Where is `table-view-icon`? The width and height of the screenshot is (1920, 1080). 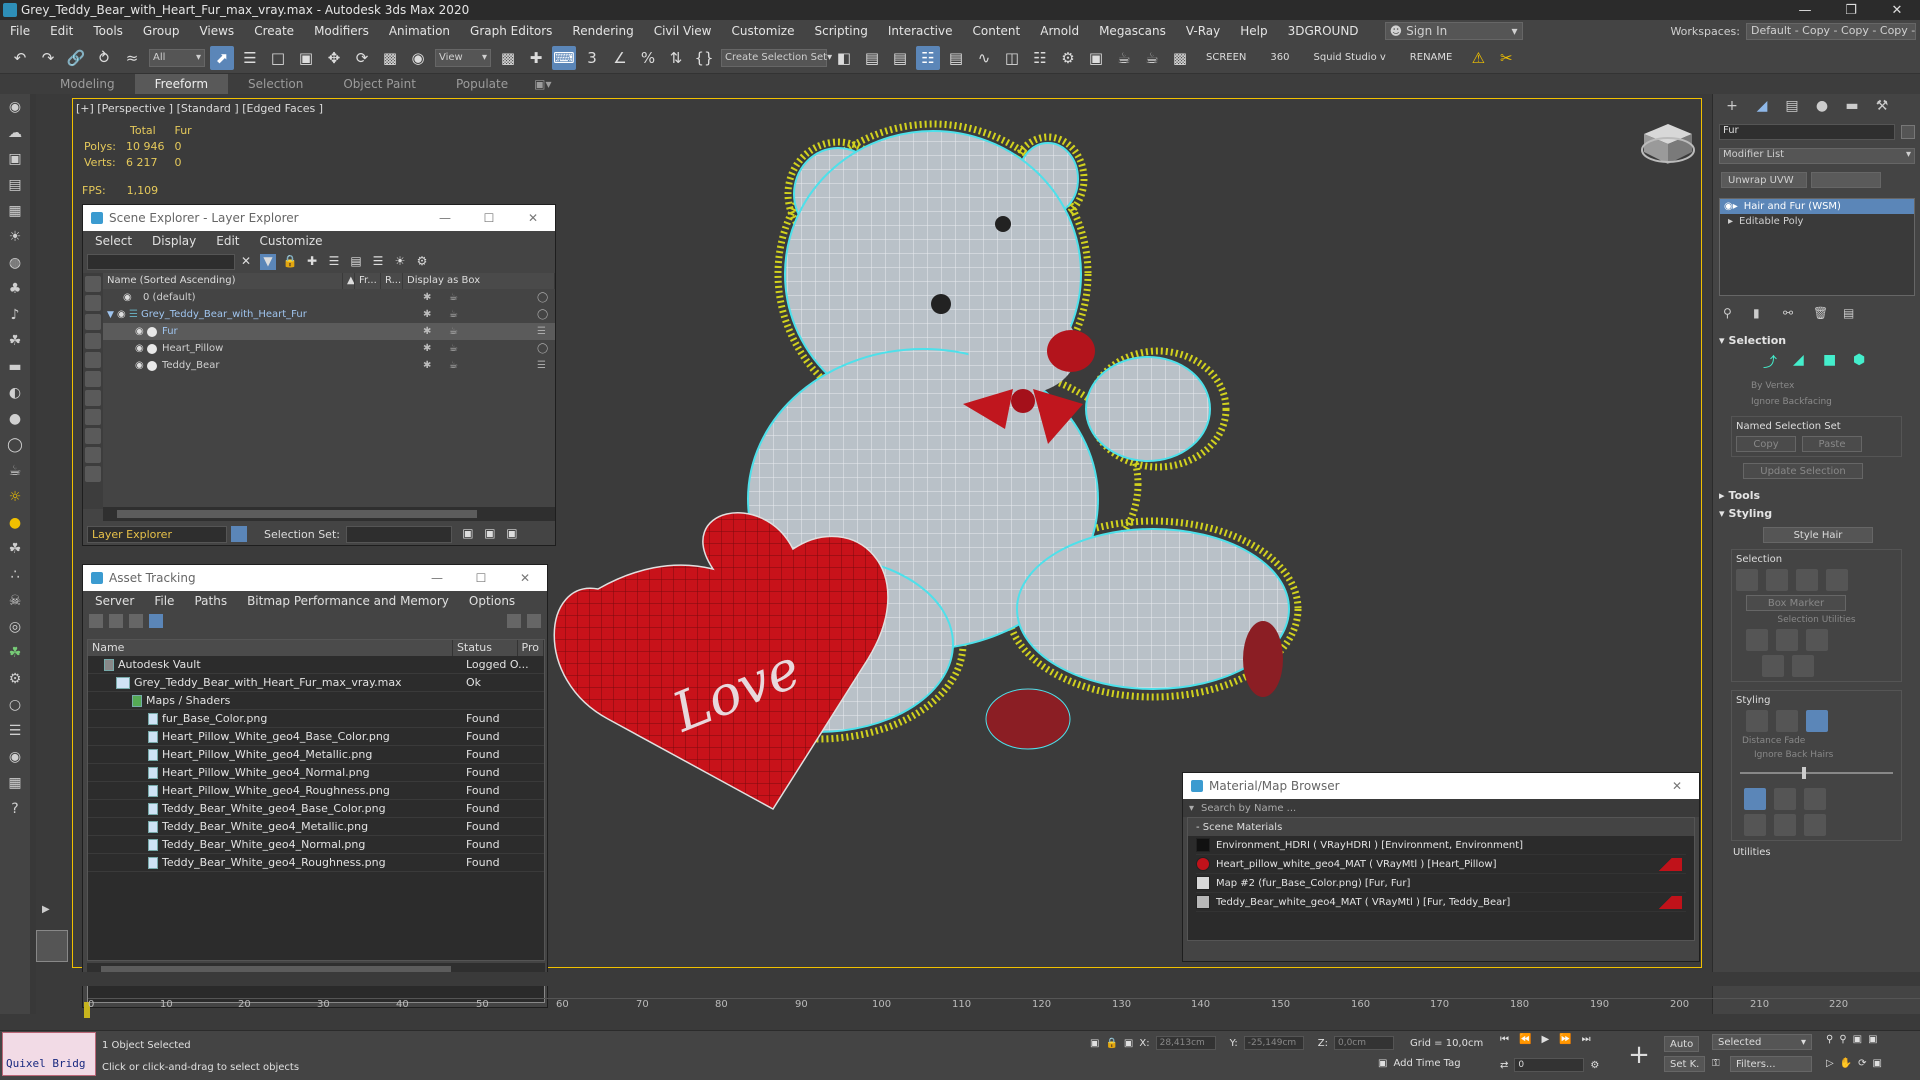 table-view-icon is located at coordinates (156, 621).